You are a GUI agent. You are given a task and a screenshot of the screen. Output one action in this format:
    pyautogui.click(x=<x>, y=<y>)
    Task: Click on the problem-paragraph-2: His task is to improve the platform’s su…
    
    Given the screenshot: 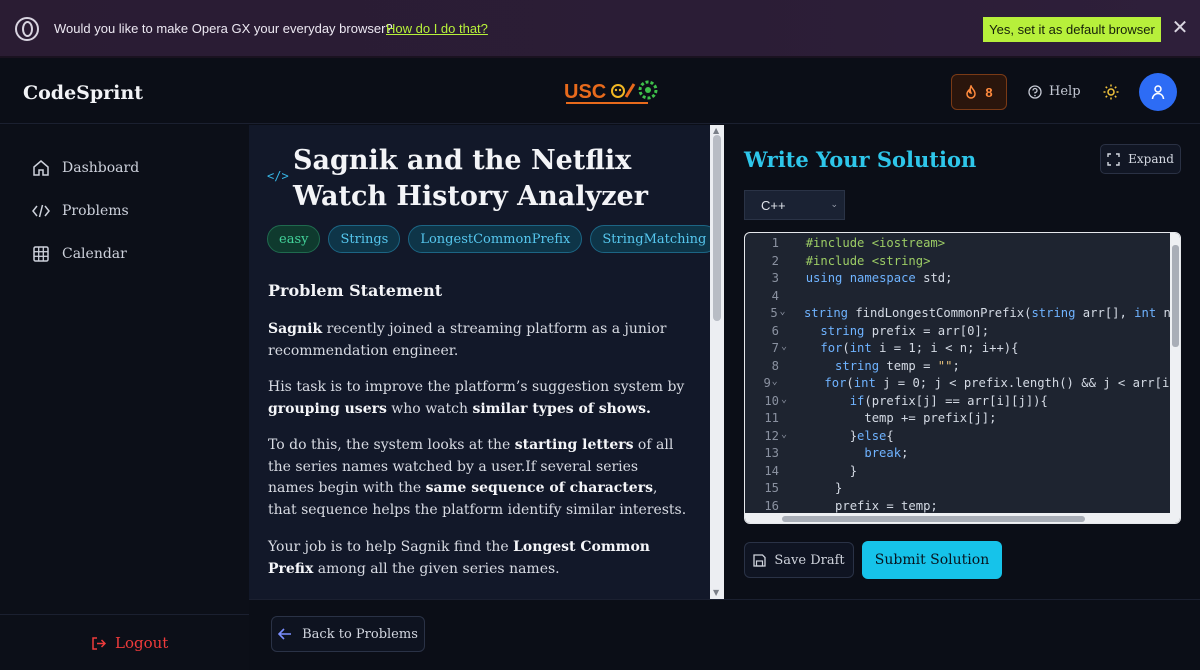 What is the action you would take?
    pyautogui.click(x=478, y=398)
    